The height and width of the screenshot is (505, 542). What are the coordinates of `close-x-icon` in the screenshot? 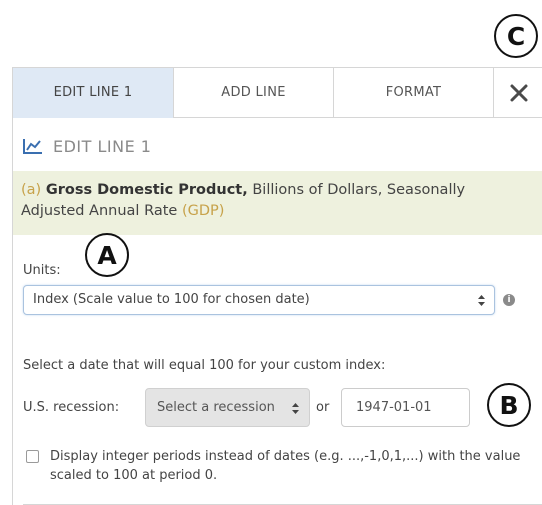 It's located at (518, 92).